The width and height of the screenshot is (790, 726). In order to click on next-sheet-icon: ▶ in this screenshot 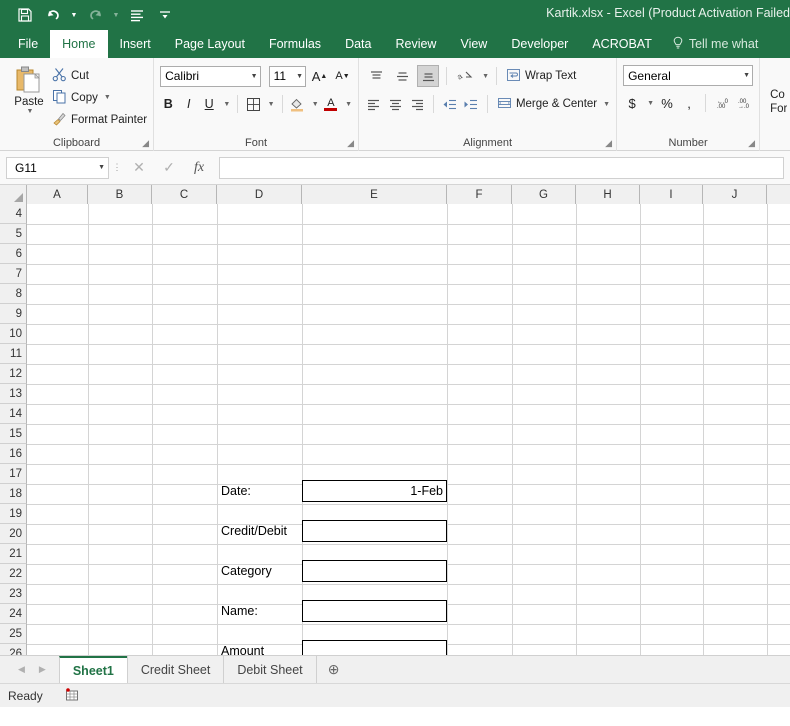, I will do `click(42, 669)`.